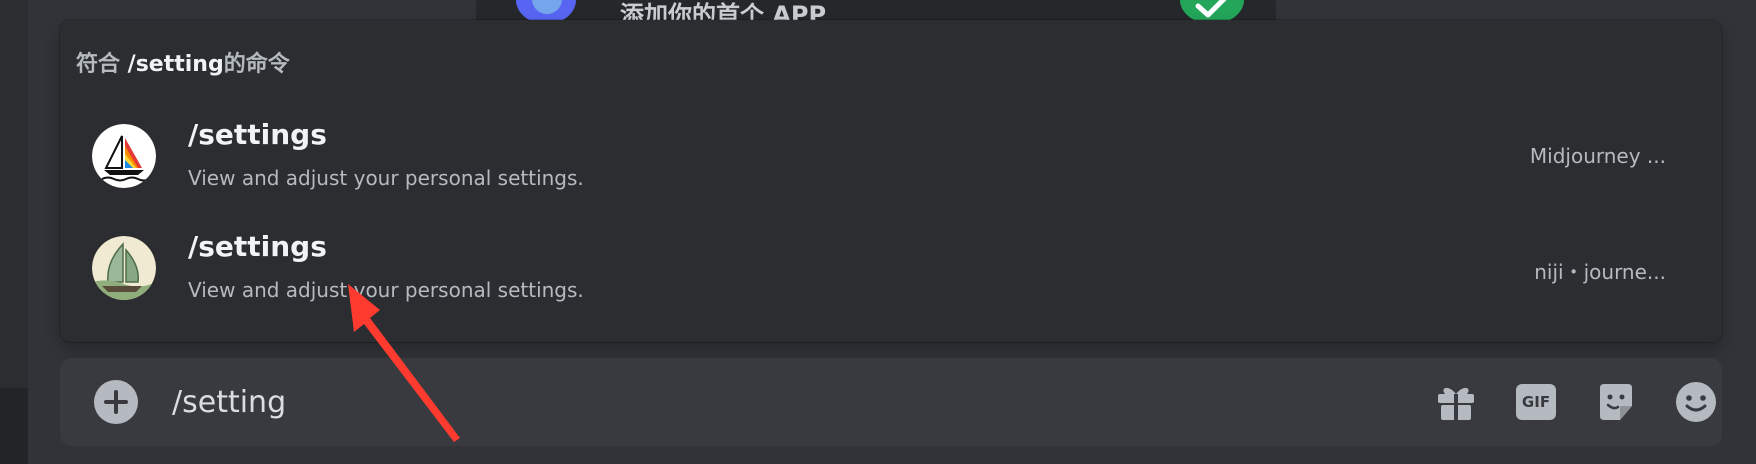 Image resolution: width=1756 pixels, height=464 pixels. Describe the element at coordinates (175, 64) in the screenshot. I see `header-query: /setting` at that location.